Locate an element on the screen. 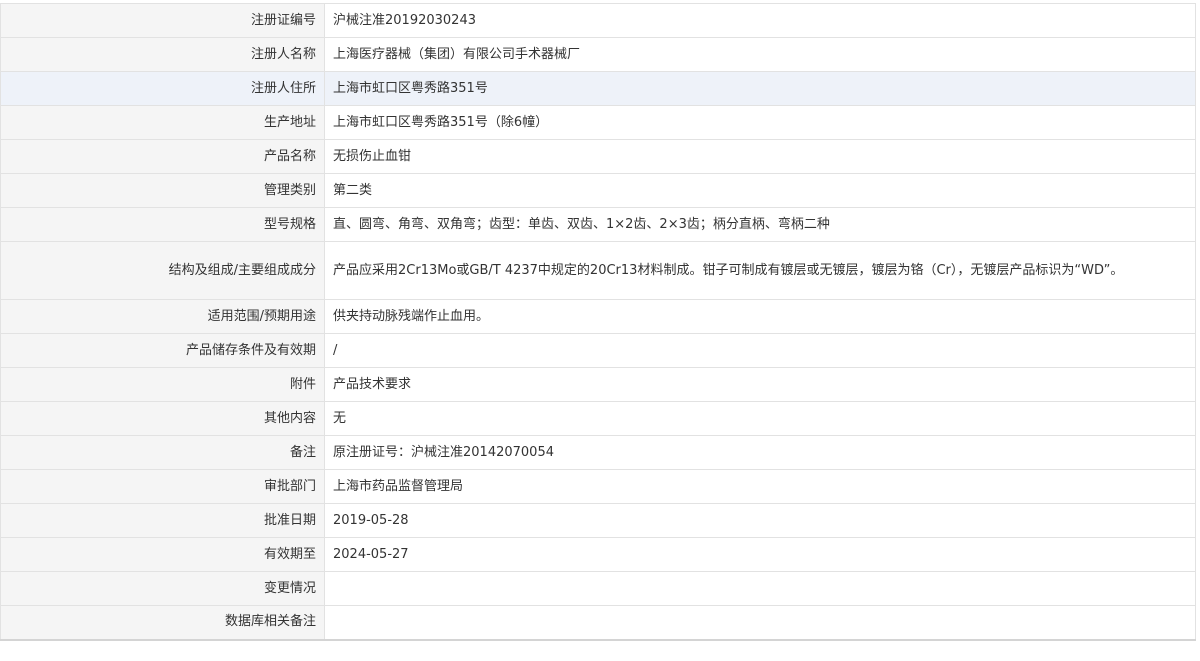 This screenshot has height=661, width=1200. row-label: 结构及组成/主要组成成分 is located at coordinates (162, 270).